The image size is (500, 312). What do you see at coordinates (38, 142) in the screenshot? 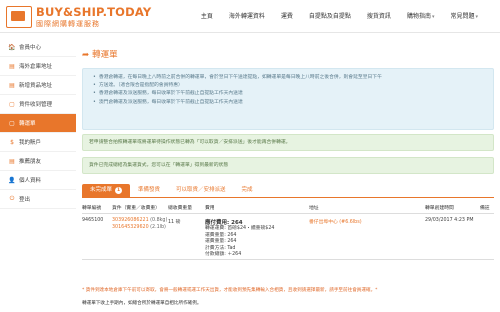
I see `sidebar-item-my-account: $ 我的賬戶` at bounding box center [38, 142].